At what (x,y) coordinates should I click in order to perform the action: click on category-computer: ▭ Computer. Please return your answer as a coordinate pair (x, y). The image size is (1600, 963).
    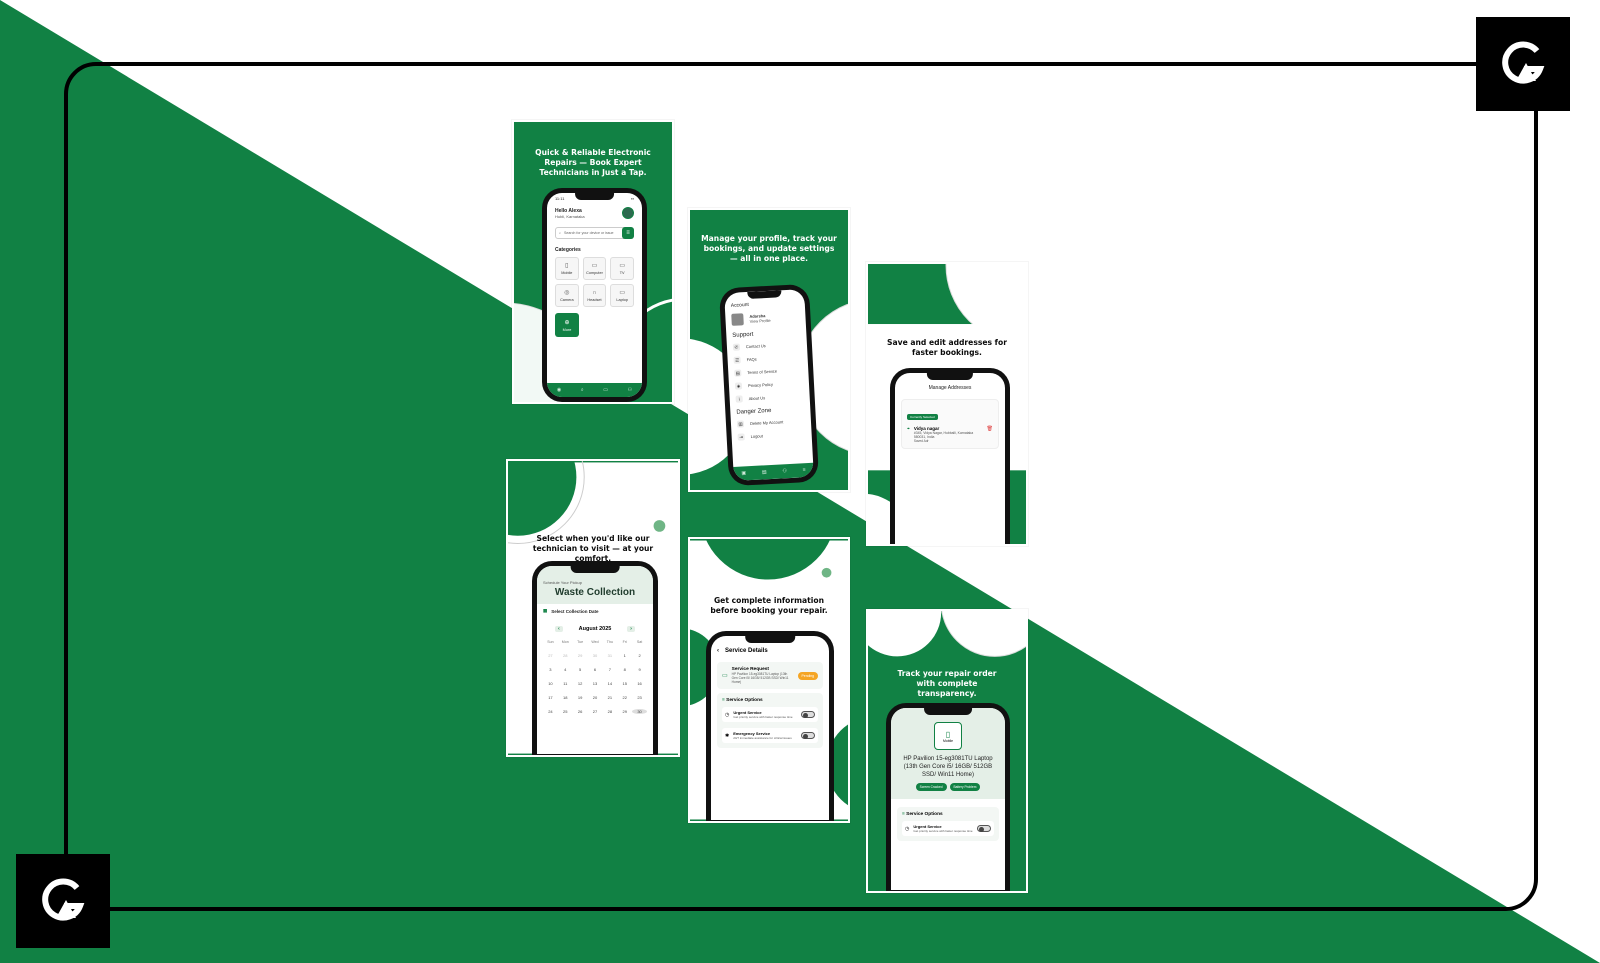
    Looking at the image, I should click on (594, 268).